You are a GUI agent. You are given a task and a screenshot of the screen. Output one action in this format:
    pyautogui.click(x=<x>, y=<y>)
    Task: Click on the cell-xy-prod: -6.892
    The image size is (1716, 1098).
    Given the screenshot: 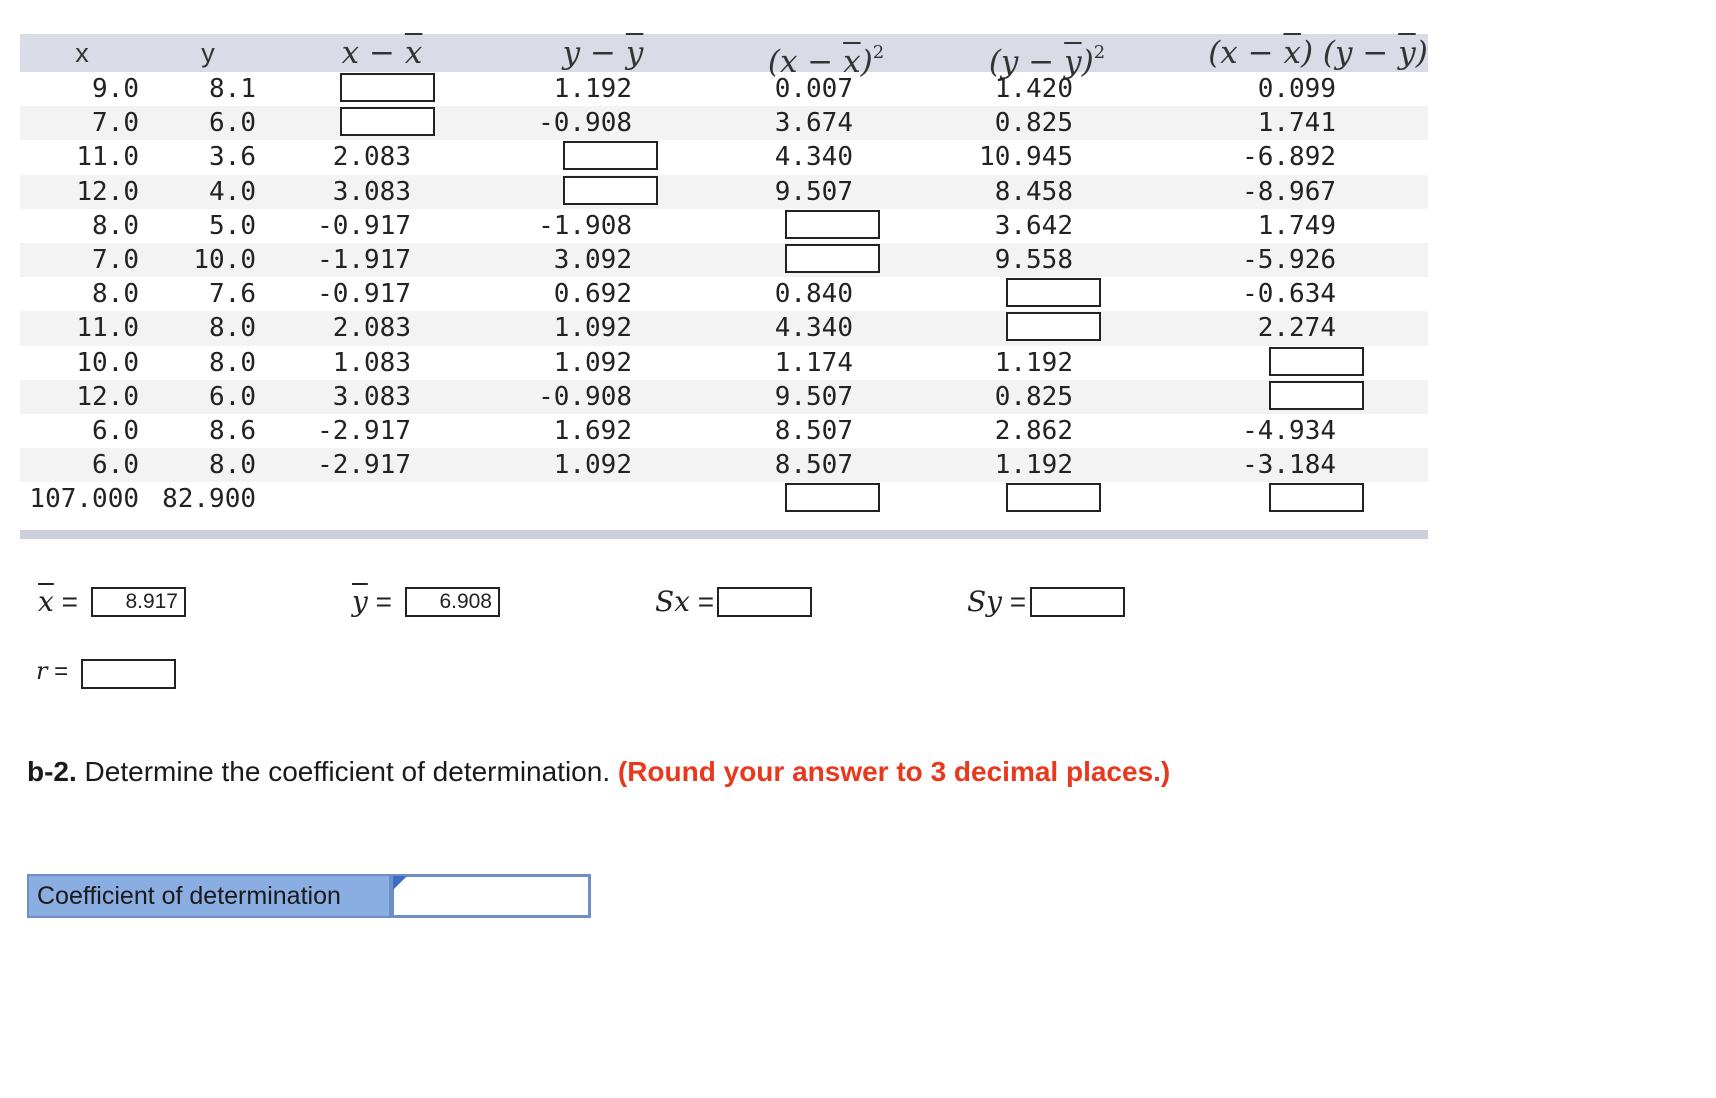 What is the action you would take?
    pyautogui.click(x=1289, y=157)
    